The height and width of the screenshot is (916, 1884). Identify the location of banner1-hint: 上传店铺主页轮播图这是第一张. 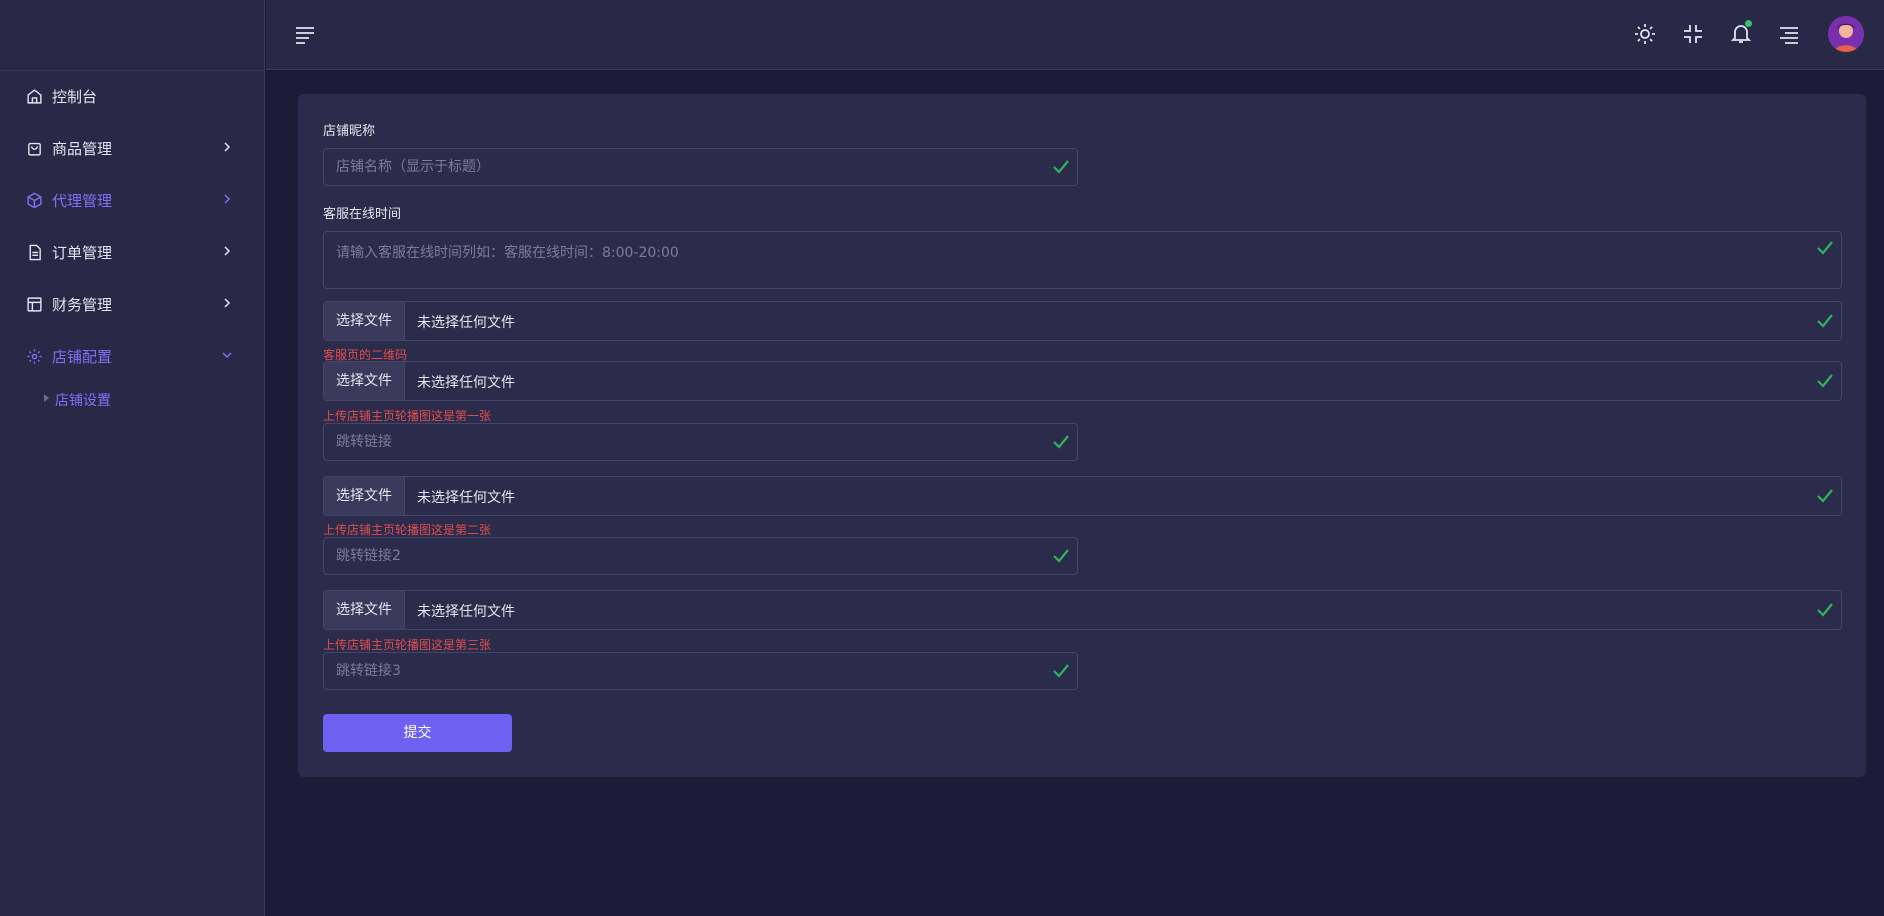
(407, 416).